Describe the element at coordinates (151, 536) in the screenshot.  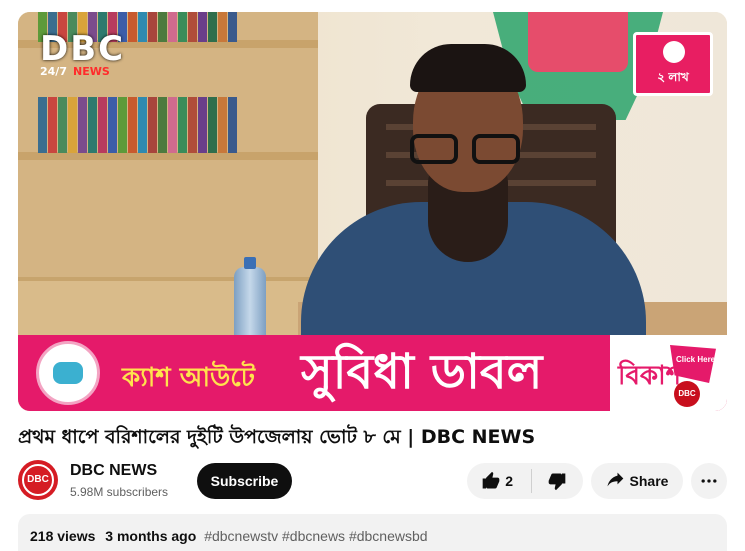
I see `upload-age: 3 months ago` at that location.